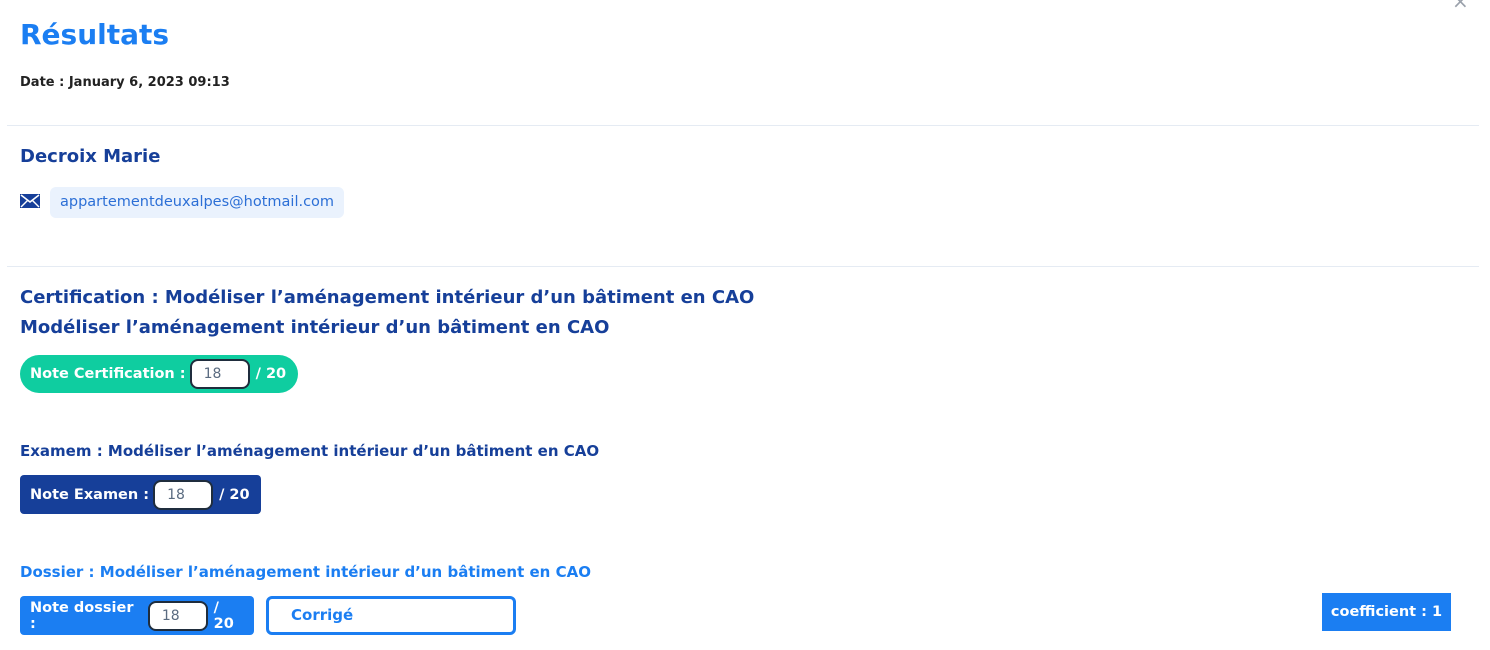 This screenshot has width=1490, height=650. What do you see at coordinates (90, 494) in the screenshot?
I see `exam-grade-label: Note Examen :` at bounding box center [90, 494].